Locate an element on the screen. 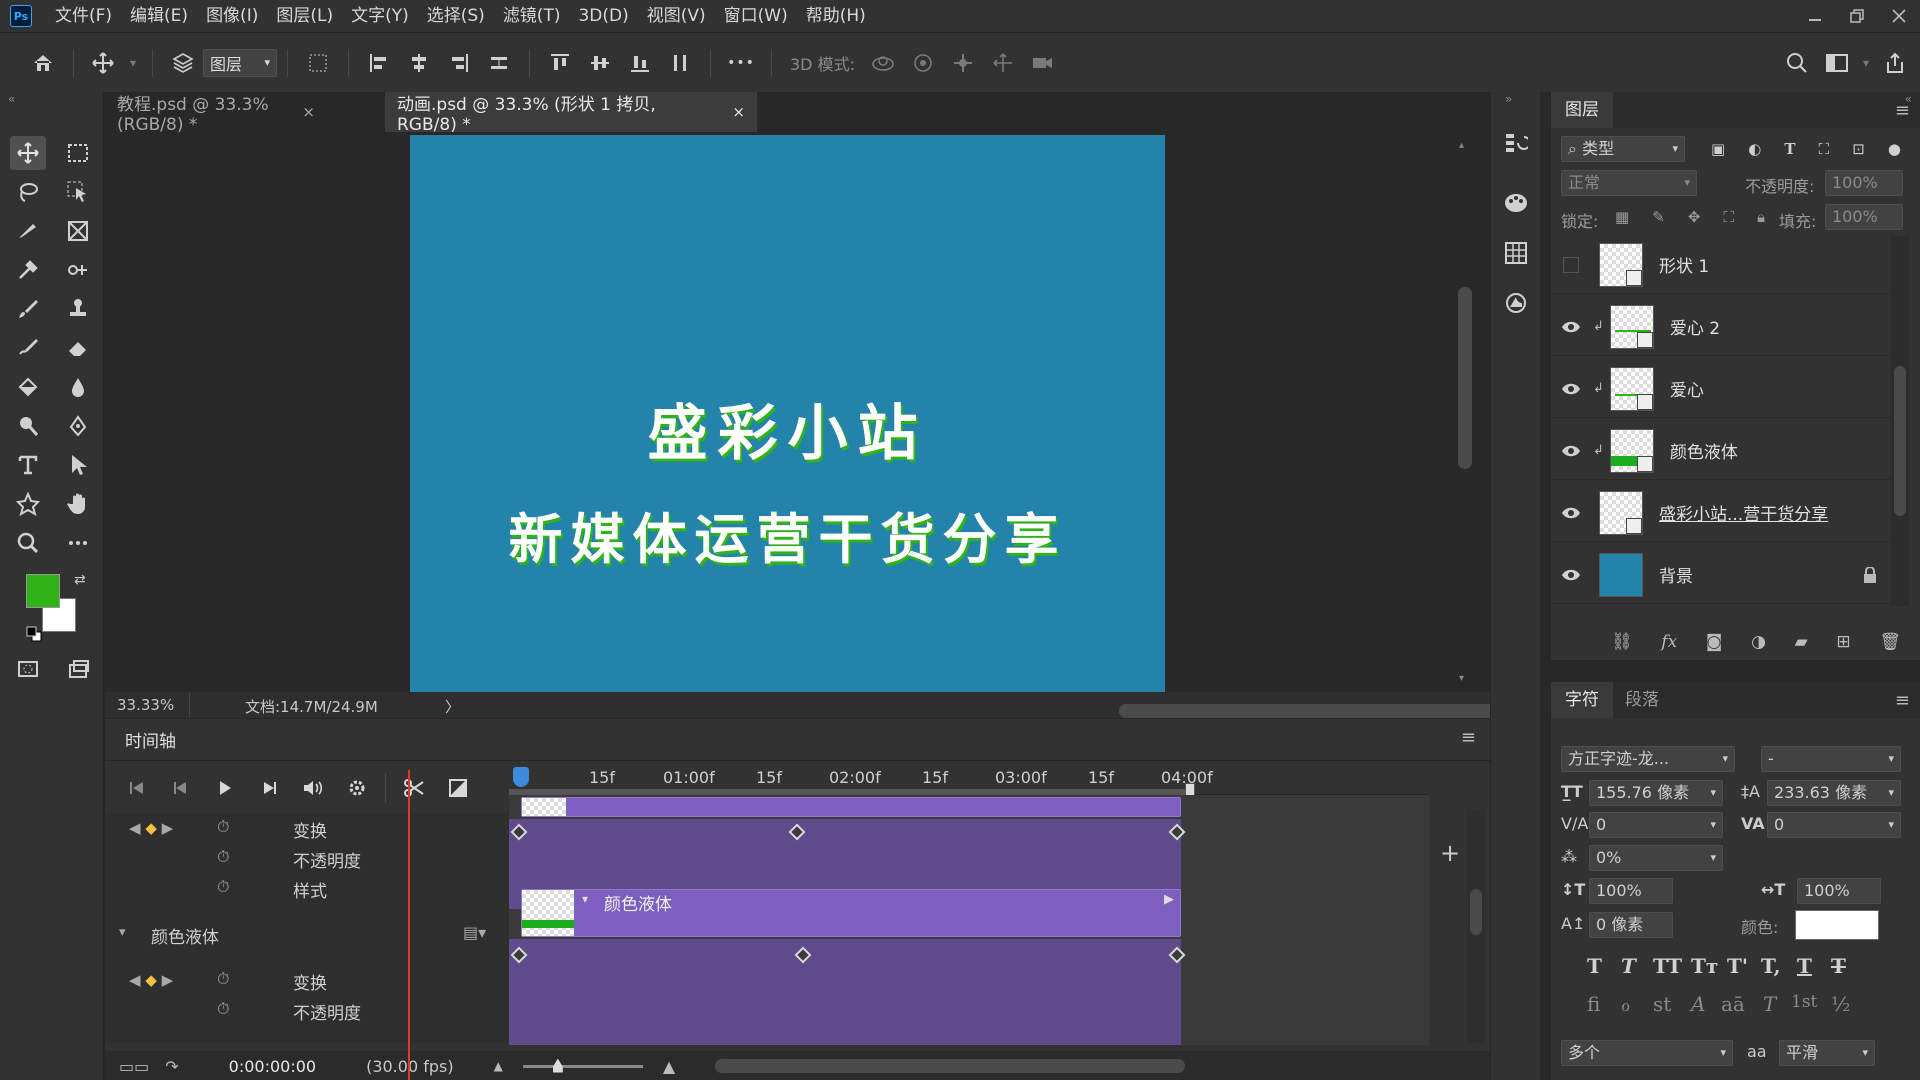  frame-mode-icon: ▭▭ is located at coordinates (134, 1066).